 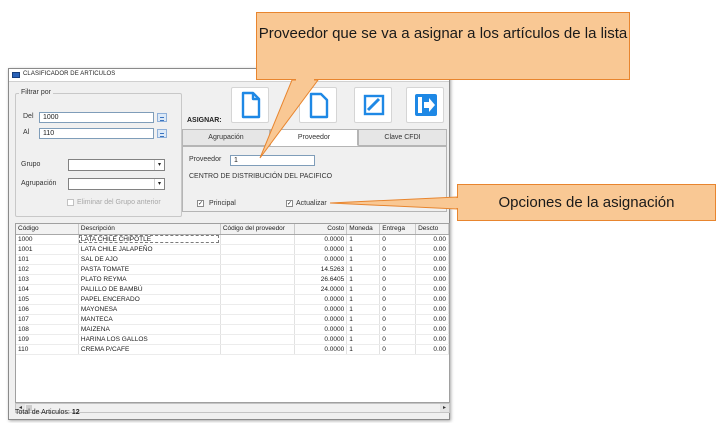 What do you see at coordinates (47, 239) in the screenshot?
I see `cell-codigo: 1000` at bounding box center [47, 239].